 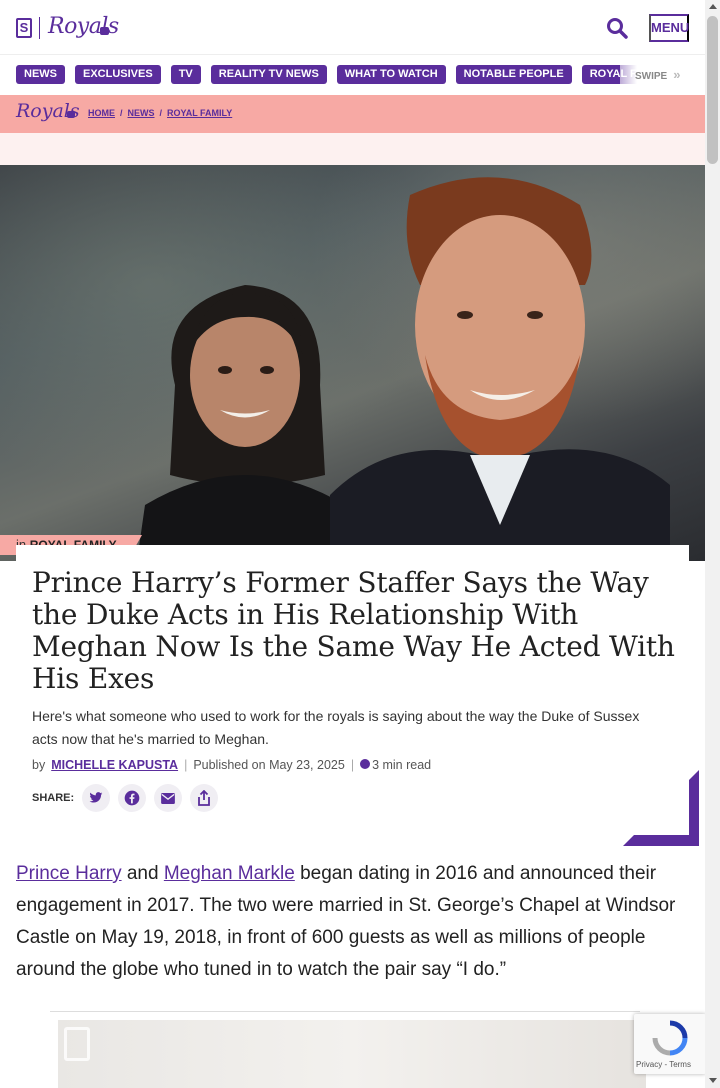 I want to click on nav-item-what-to-watch: WHAT TO WATCH, so click(x=391, y=74).